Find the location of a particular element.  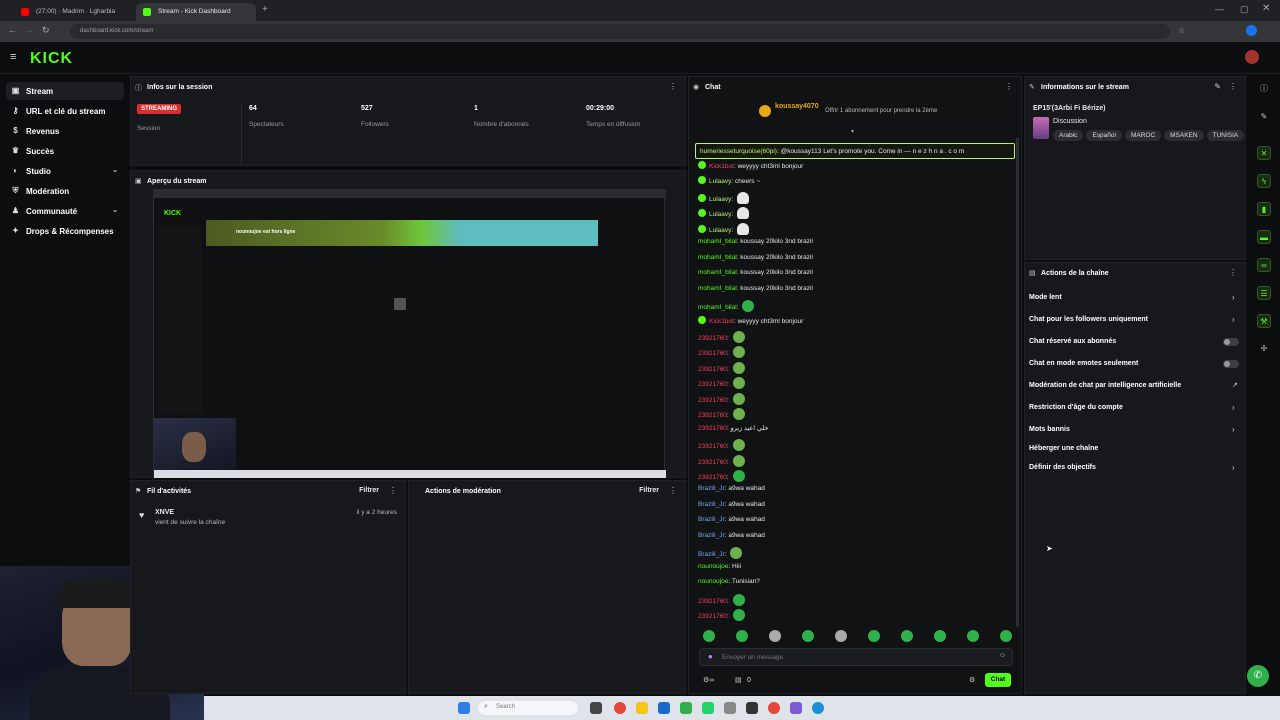

maximize-icon: ▢ is located at coordinates (1244, 9).